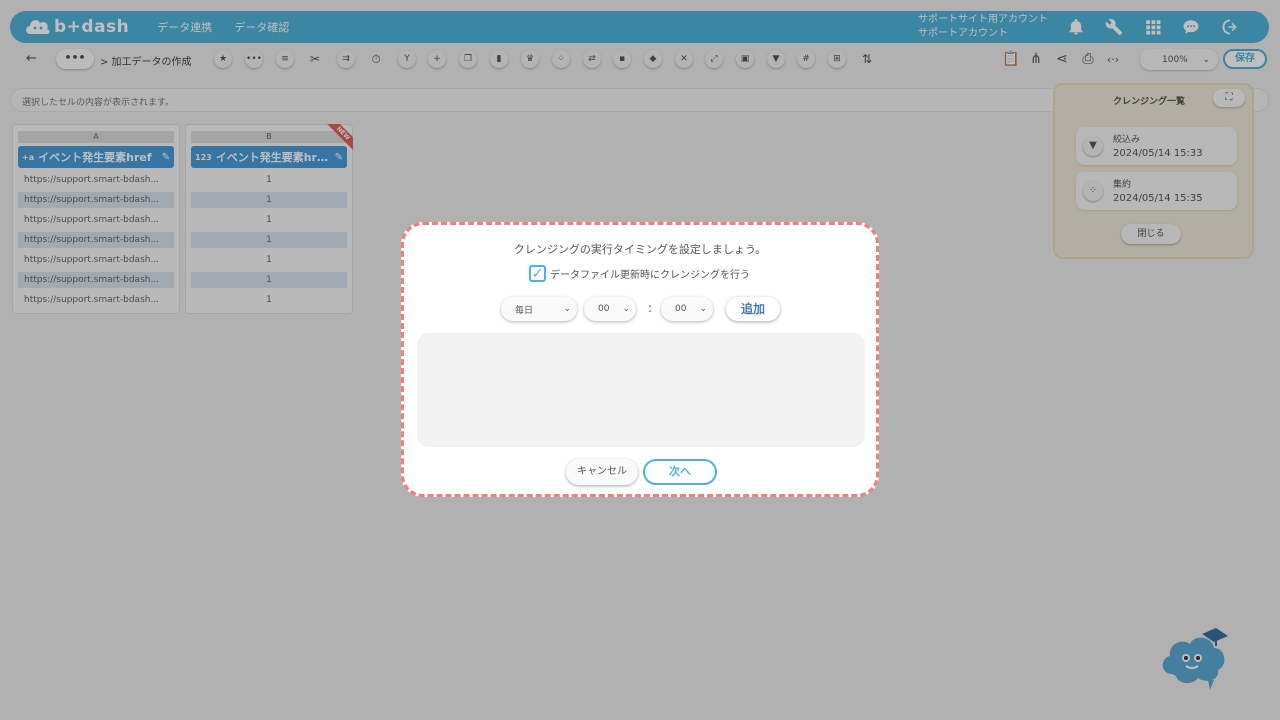  Describe the element at coordinates (524, 310) in the screenshot. I see `frequency-value: 毎日` at that location.